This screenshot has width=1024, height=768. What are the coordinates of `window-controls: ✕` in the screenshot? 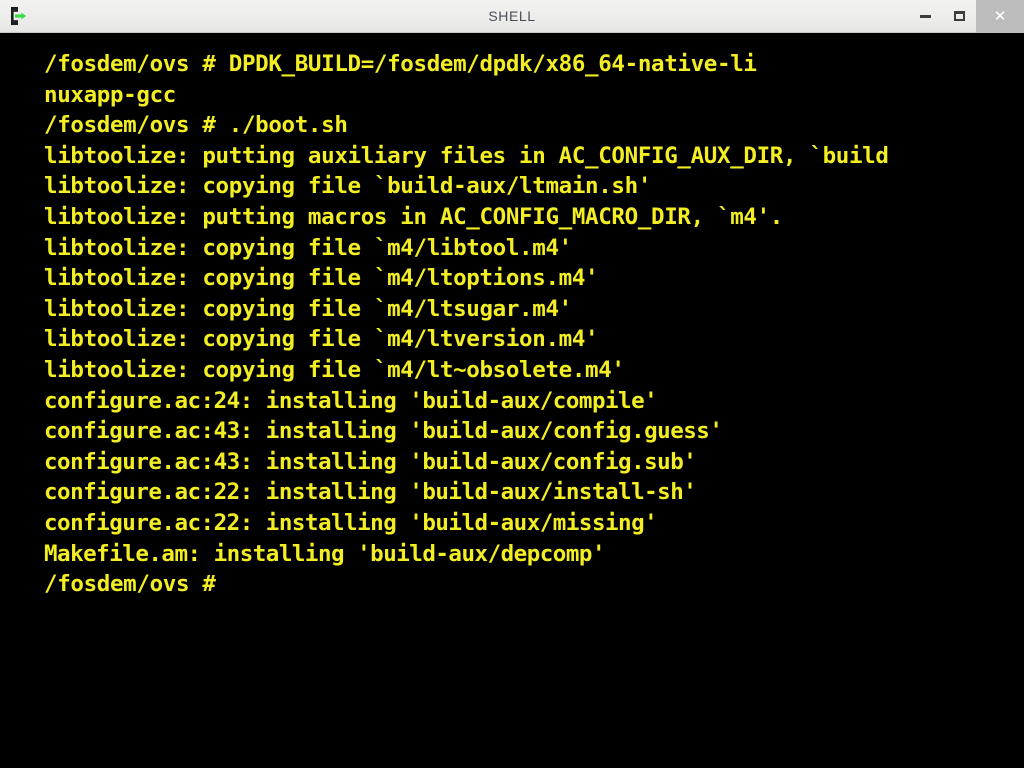 It's located at (966, 16).